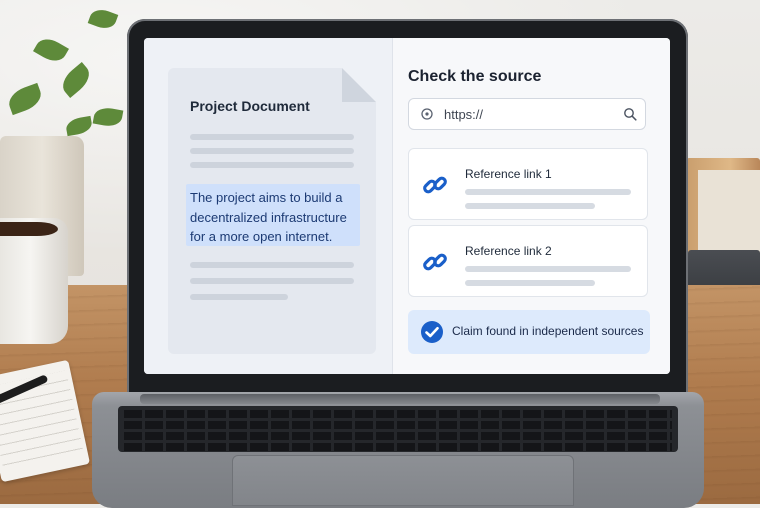 This screenshot has width=760, height=508. I want to click on check-circle-icon, so click(432, 332).